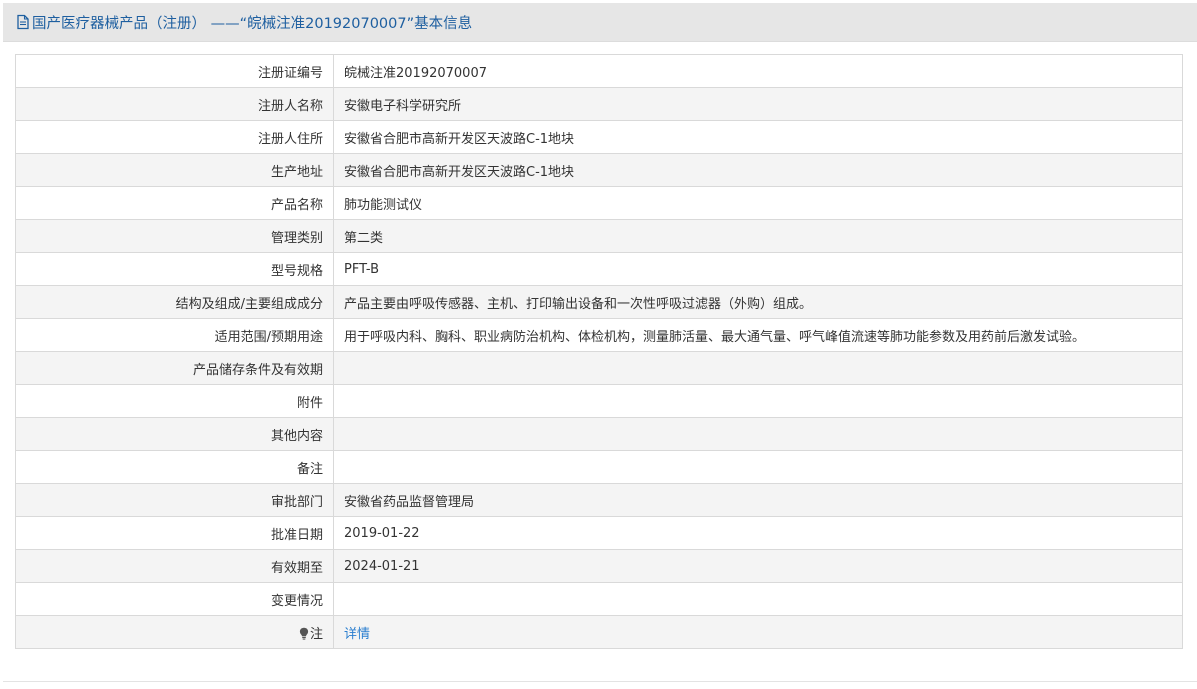 The width and height of the screenshot is (1197, 689). What do you see at coordinates (252, 23) in the screenshot?
I see `page-title: 国产医疗器械产品（注册） ——“皖械注准20192070007”基本信息` at bounding box center [252, 23].